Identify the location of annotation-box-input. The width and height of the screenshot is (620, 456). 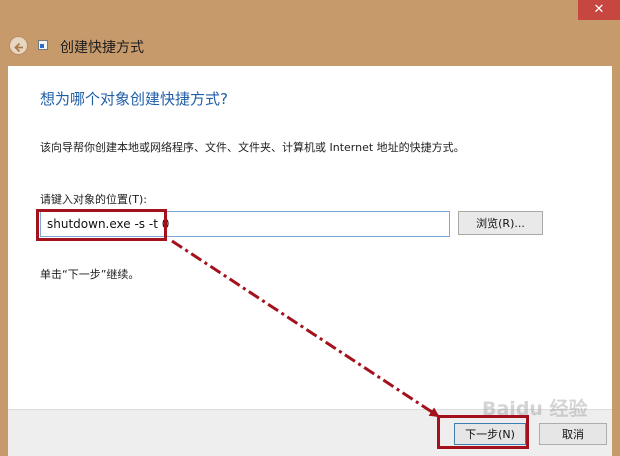
(101, 225).